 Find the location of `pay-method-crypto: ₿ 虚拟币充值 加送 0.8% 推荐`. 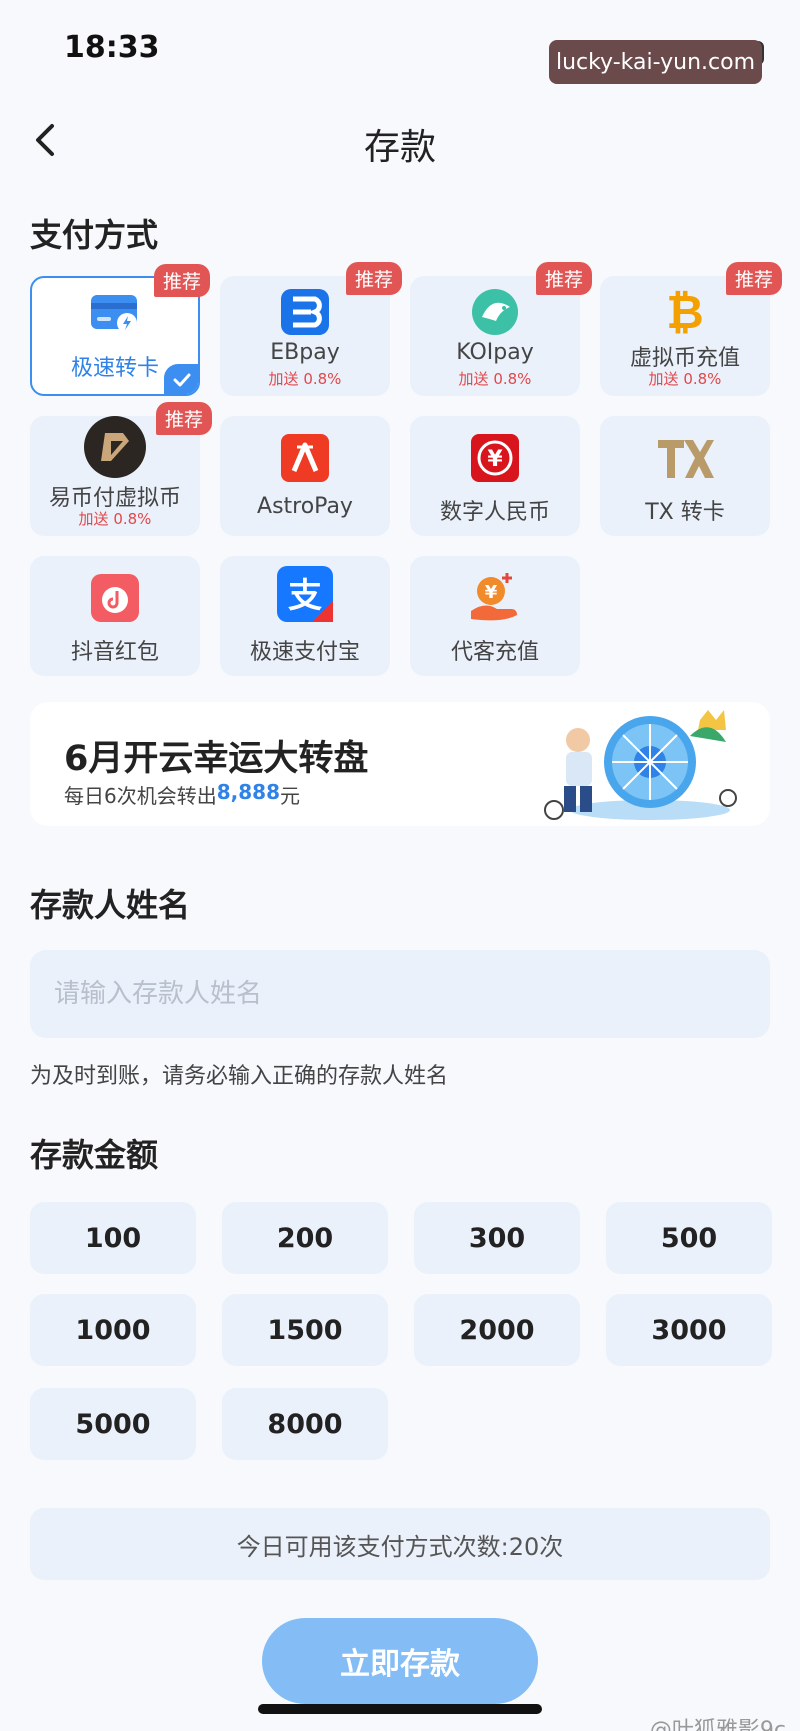

pay-method-crypto: ₿ 虚拟币充值 加送 0.8% 推荐 is located at coordinates (691, 329).